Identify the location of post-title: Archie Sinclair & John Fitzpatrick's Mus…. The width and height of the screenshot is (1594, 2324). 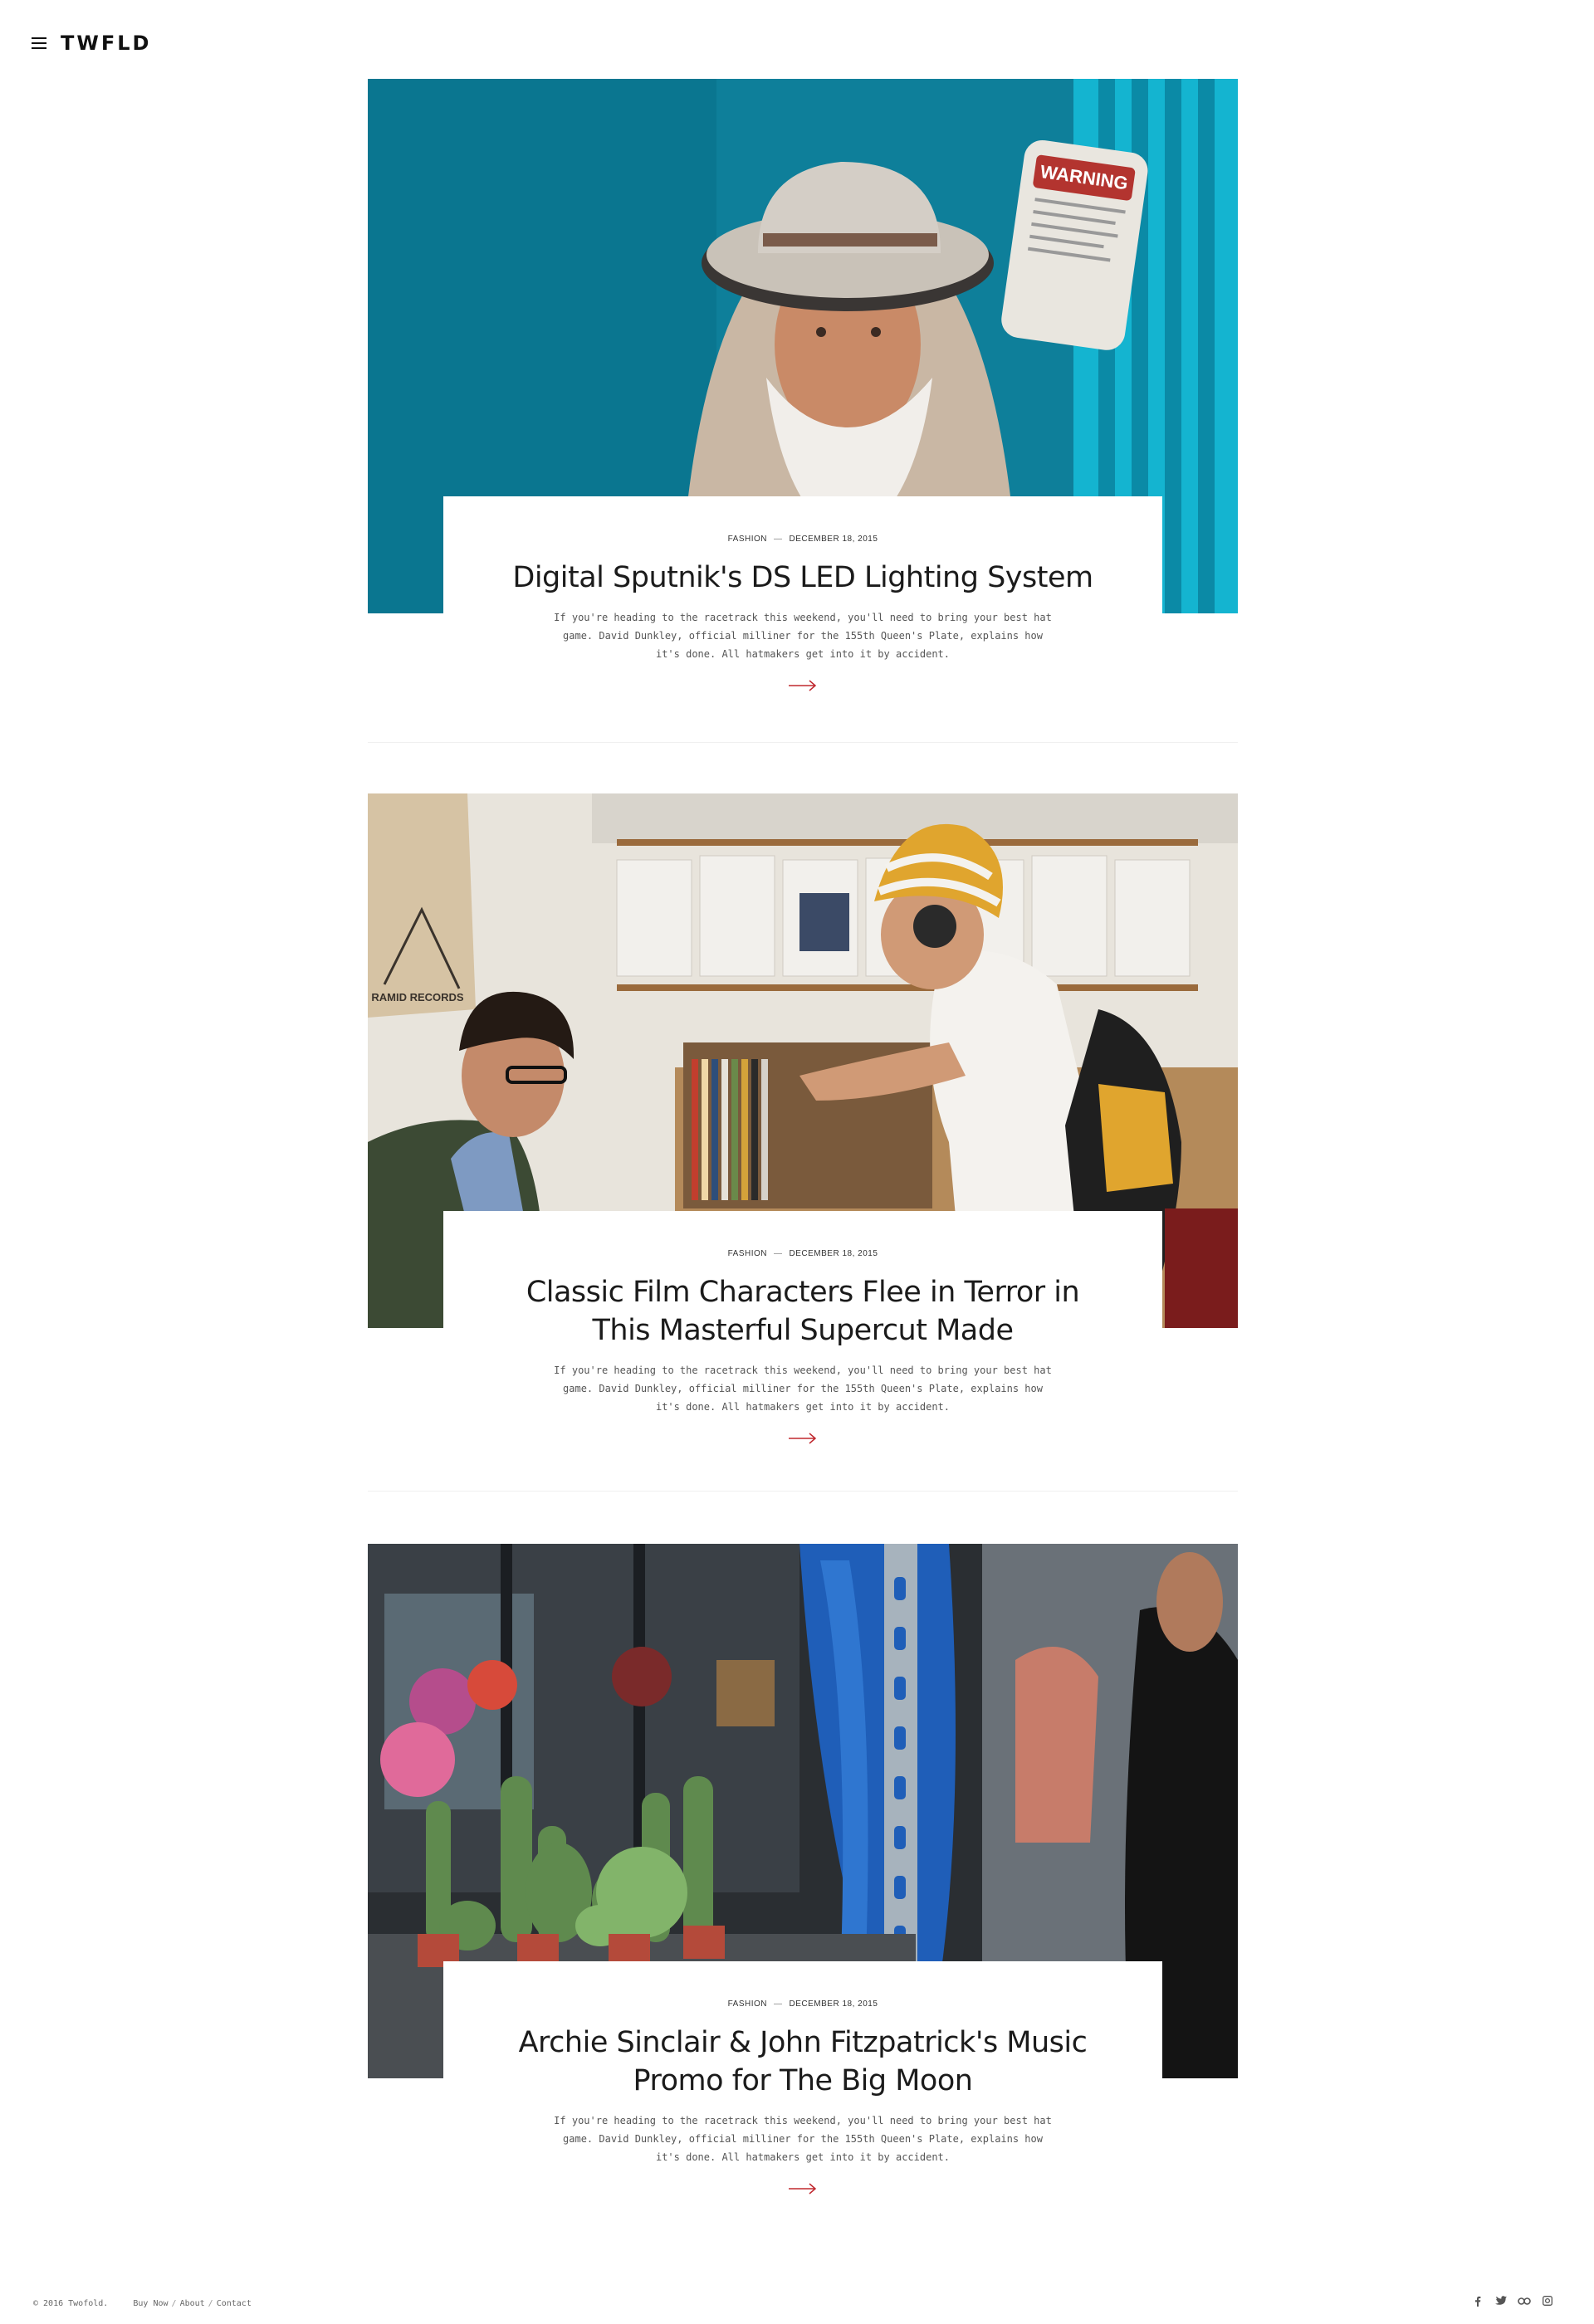
(803, 2062).